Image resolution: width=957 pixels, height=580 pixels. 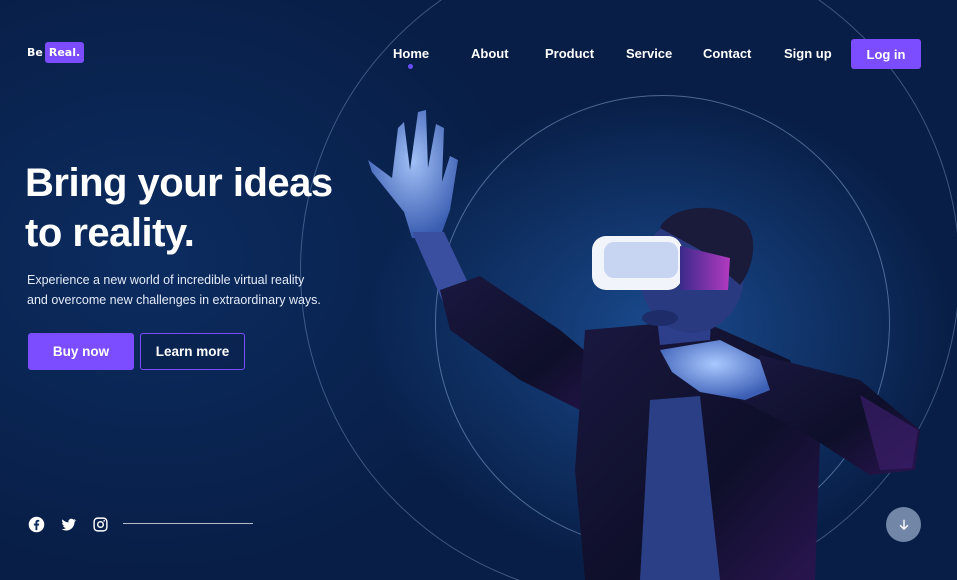 I want to click on login-button: Log in, so click(x=886, y=54).